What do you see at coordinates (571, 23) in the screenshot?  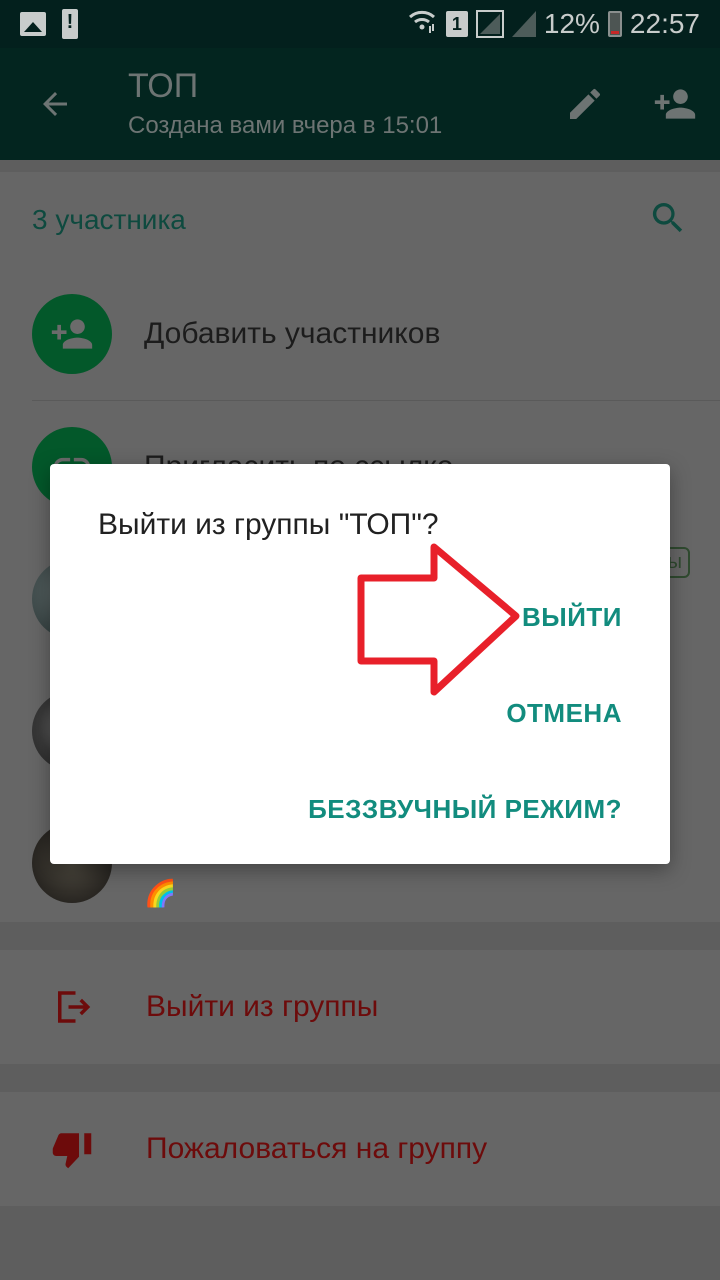 I see `battery-percent: 12%` at bounding box center [571, 23].